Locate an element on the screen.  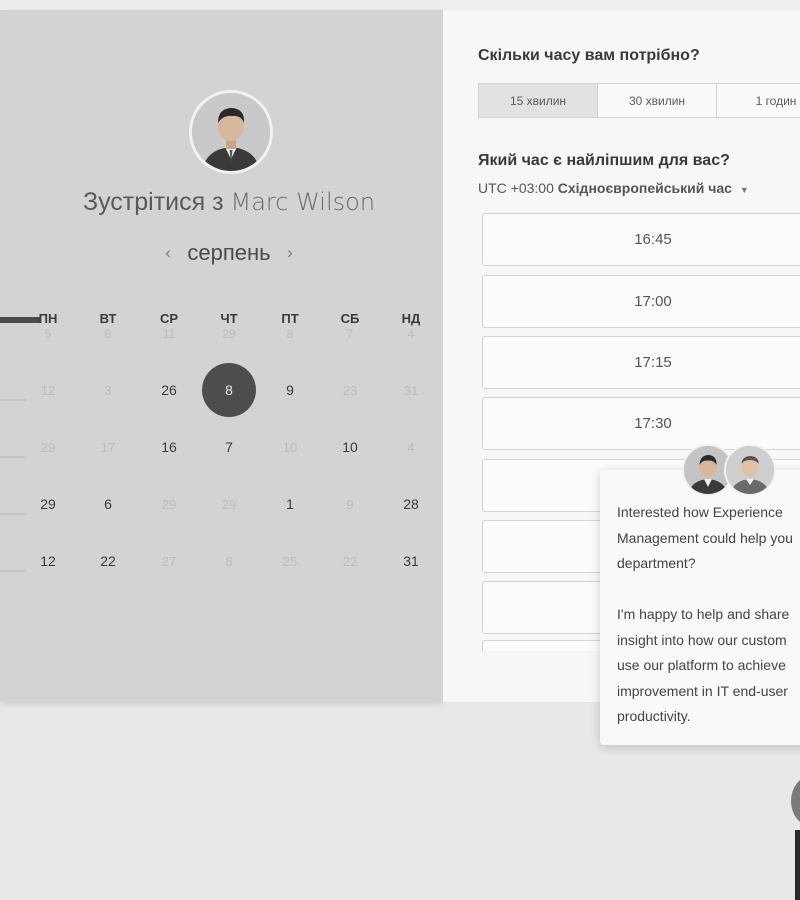
chat-launcher-button is located at coordinates (795, 801).